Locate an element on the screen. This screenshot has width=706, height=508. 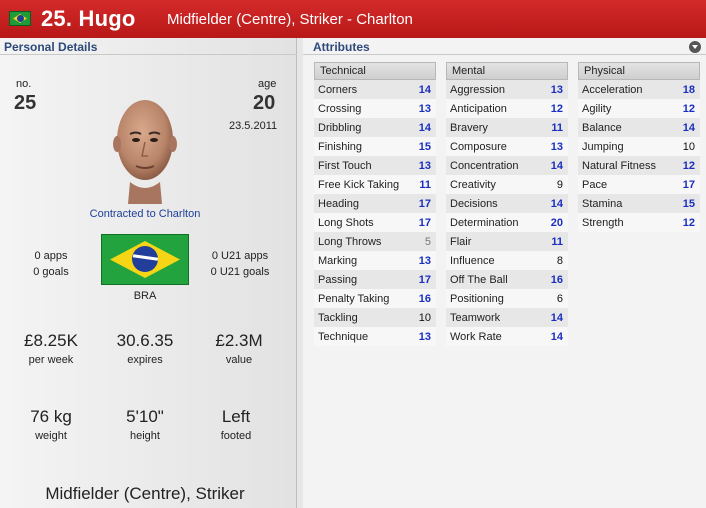
attribute-name: Flair is located at coordinates (461, 241).